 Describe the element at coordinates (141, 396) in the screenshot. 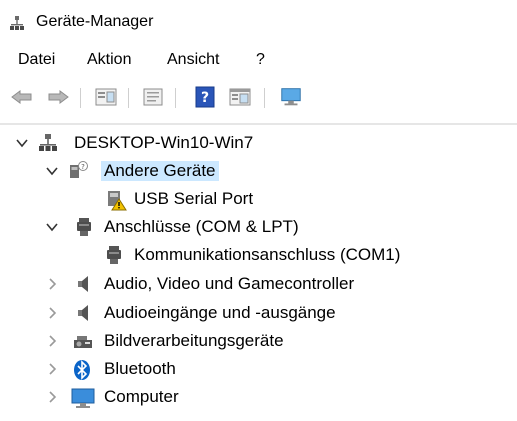

I see `node-label: Computer` at that location.